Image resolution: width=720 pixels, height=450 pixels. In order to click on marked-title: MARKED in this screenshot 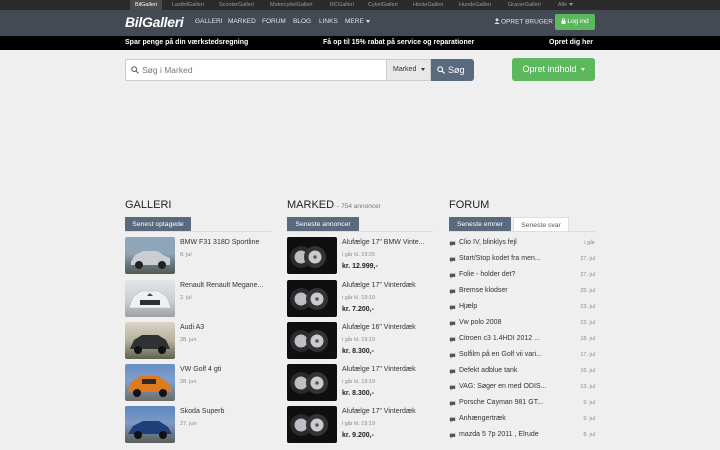, I will do `click(311, 205)`.